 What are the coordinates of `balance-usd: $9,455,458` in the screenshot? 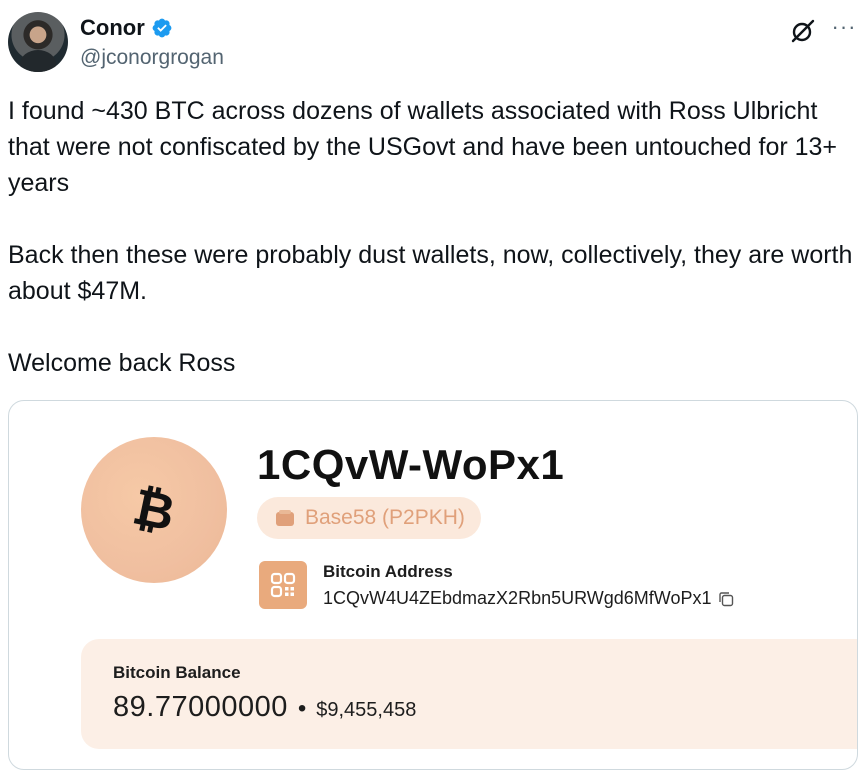 It's located at (366, 710).